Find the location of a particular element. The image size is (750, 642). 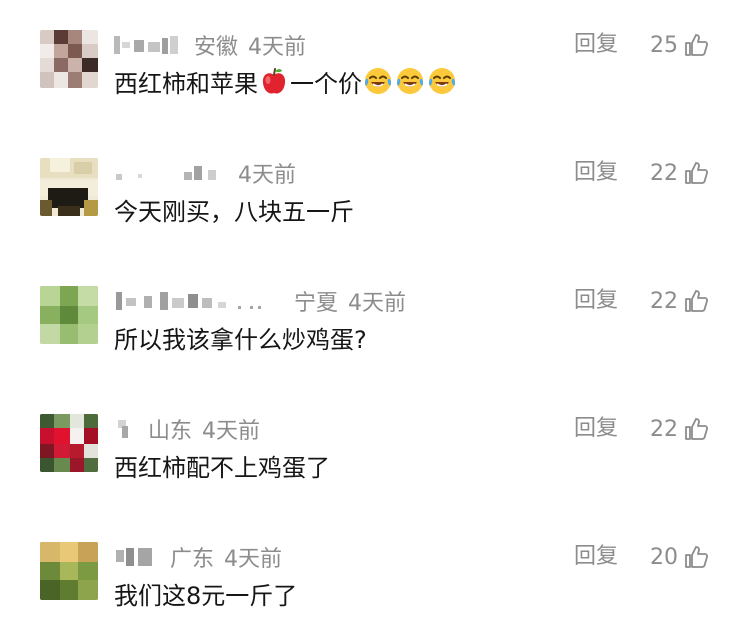

like-count: 20 is located at coordinates (664, 557).